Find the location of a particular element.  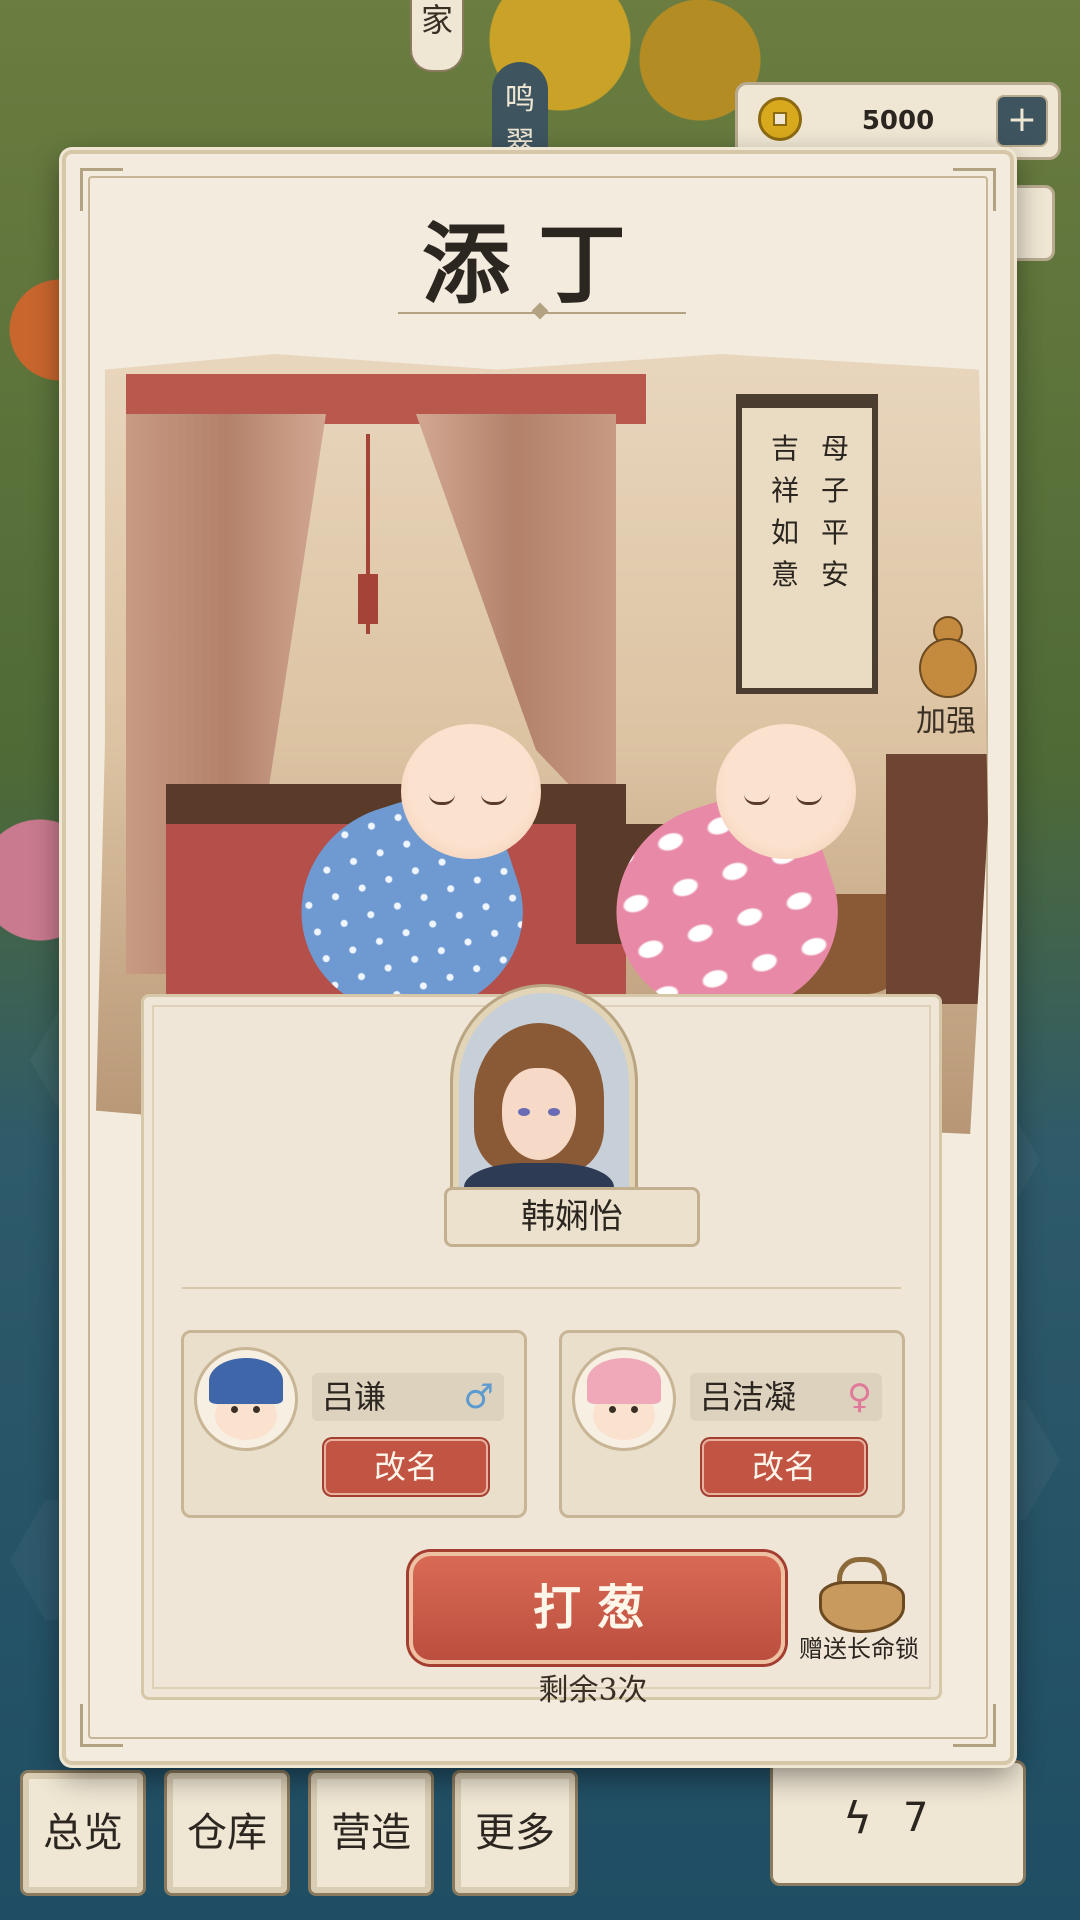

energy-value: 7 is located at coordinates (916, 1818).